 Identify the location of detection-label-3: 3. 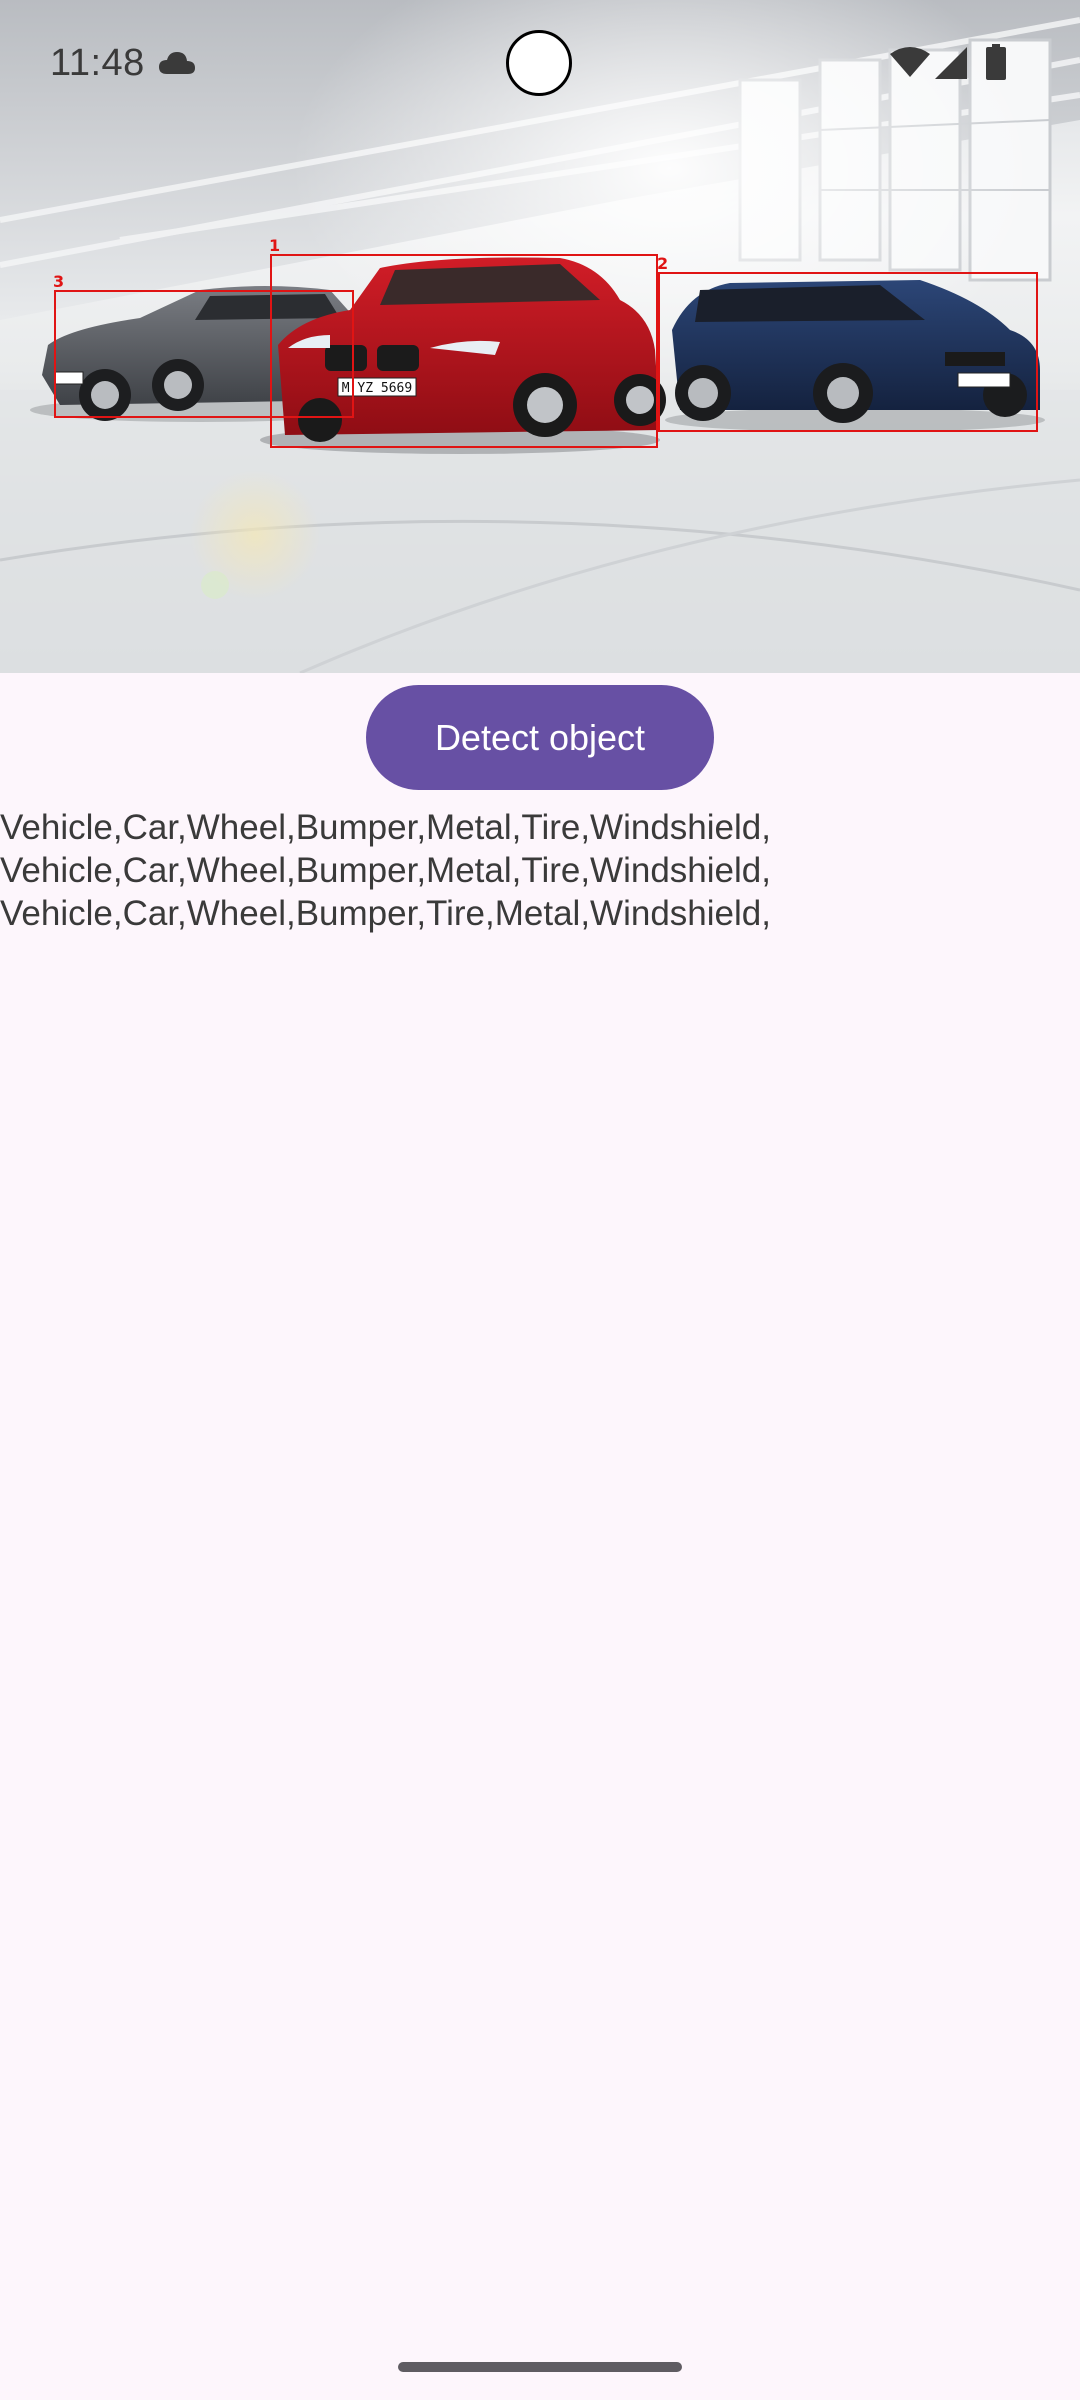
(59, 281).